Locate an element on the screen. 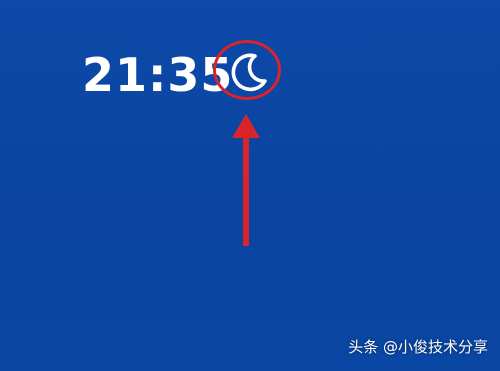  watermark-text: 头条 @小俊技术分享 is located at coordinates (418, 347).